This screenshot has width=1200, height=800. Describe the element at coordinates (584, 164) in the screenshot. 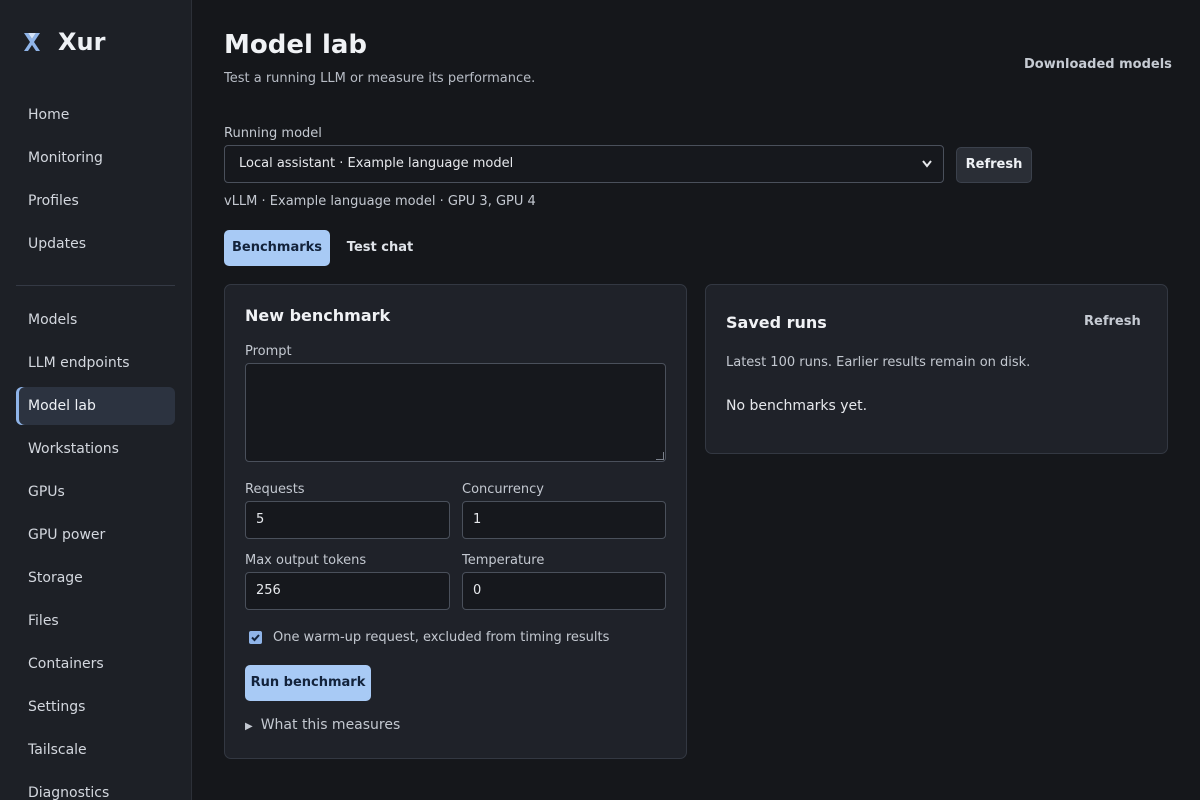

I see `running-model-select: Local assistant · Example language model` at that location.